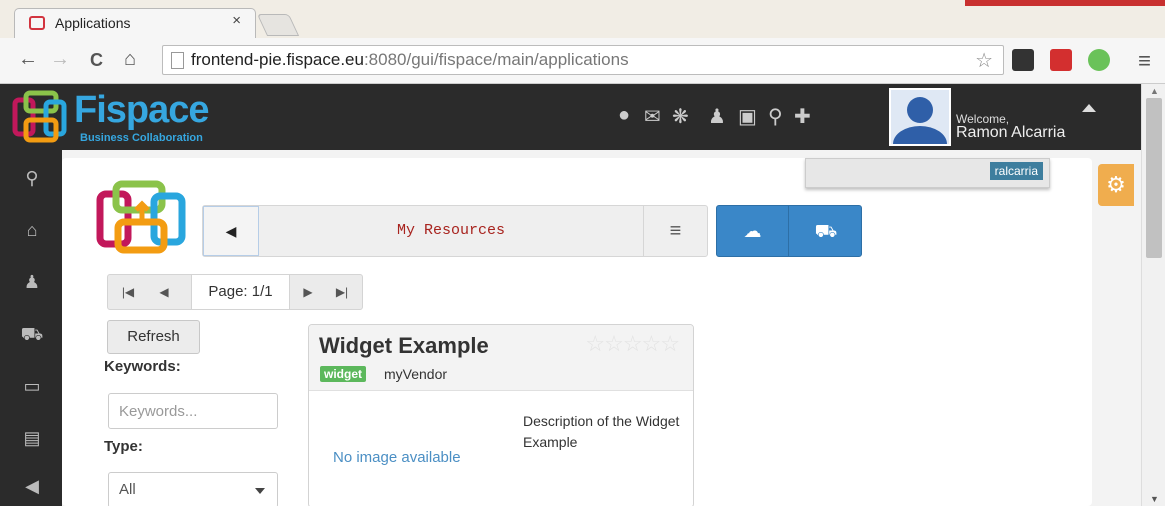 The height and width of the screenshot is (506, 1165). What do you see at coordinates (675, 231) in the screenshot?
I see `resources-menu-icon: ≡` at bounding box center [675, 231].